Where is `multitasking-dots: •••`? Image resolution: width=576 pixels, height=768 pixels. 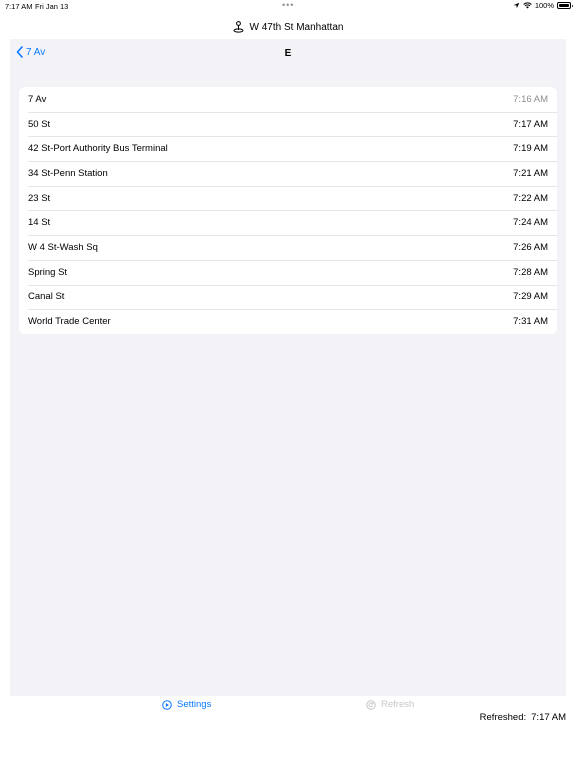 multitasking-dots: ••• is located at coordinates (288, 5).